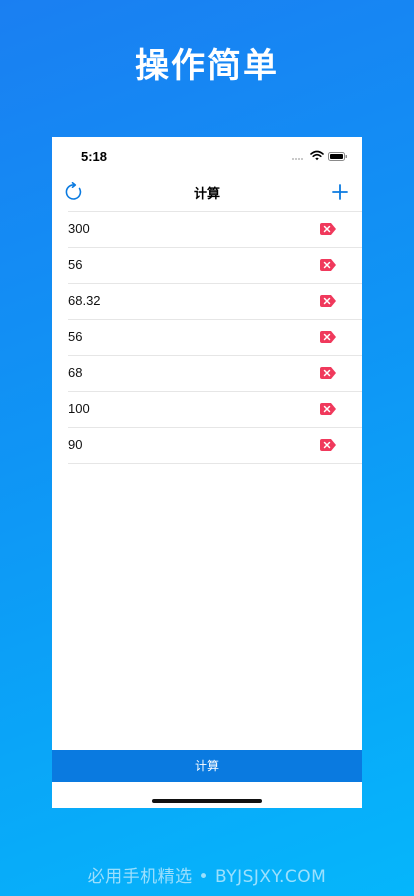 The width and height of the screenshot is (414, 896). Describe the element at coordinates (215, 374) in the screenshot. I see `list-item: 68` at that location.